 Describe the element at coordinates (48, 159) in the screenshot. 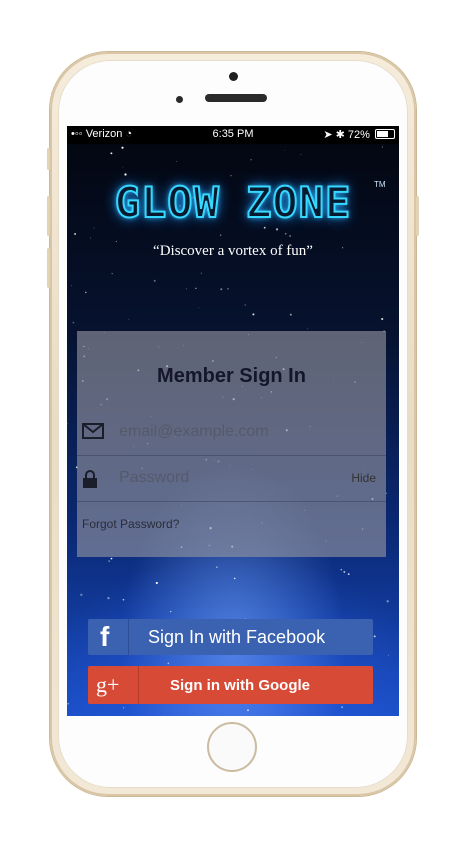

I see `volume-up-button` at that location.